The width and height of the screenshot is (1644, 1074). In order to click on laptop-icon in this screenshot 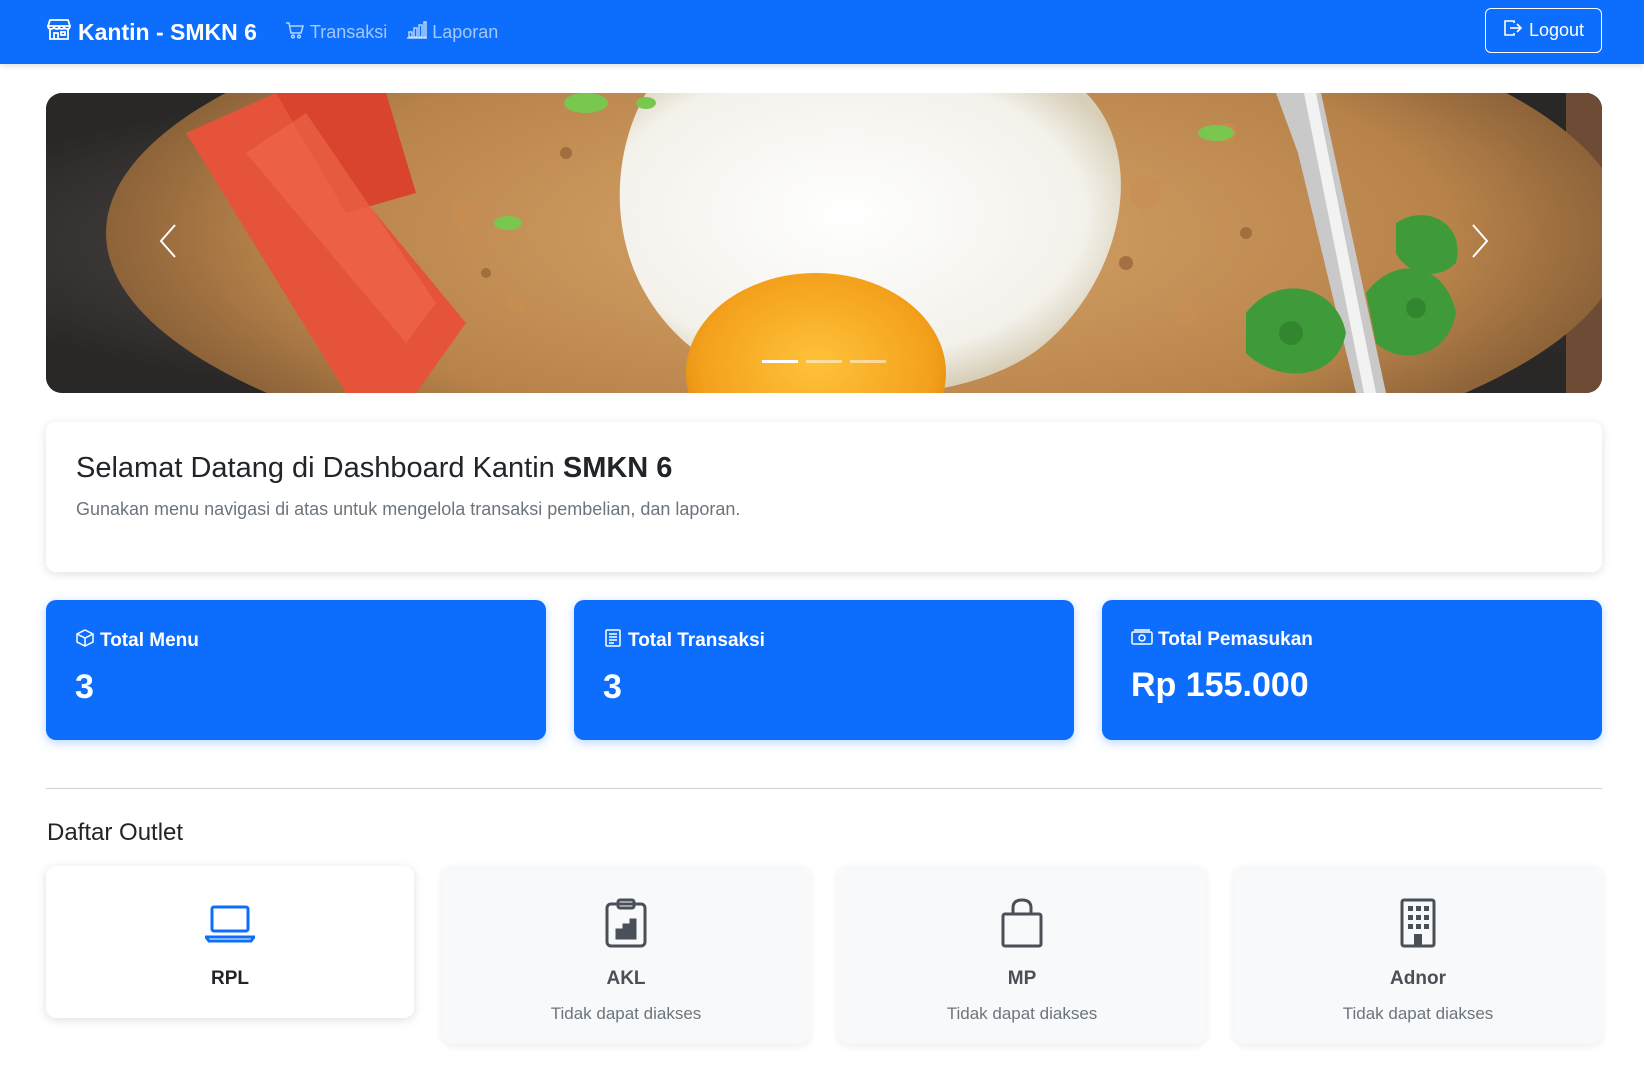, I will do `click(230, 923)`.